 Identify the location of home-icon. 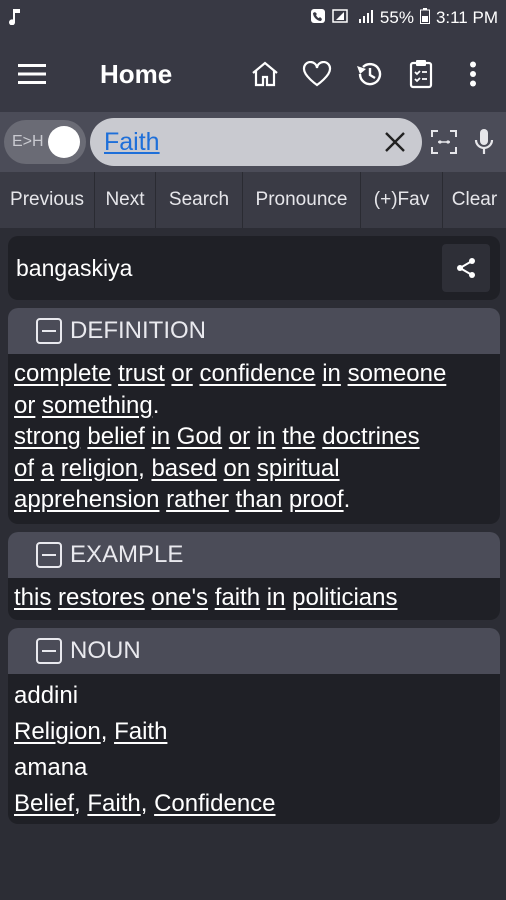
(265, 74).